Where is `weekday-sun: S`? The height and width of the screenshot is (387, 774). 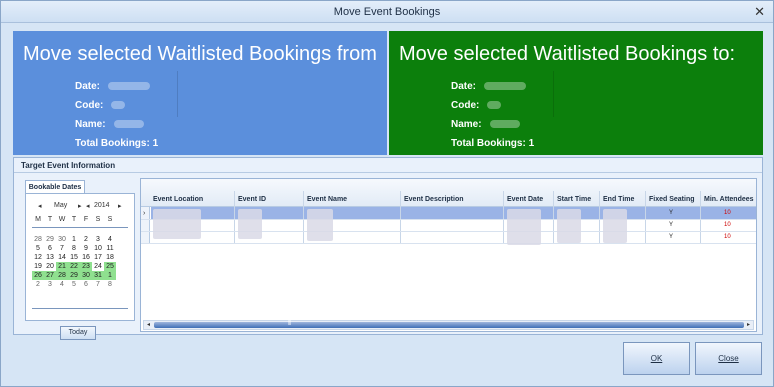
weekday-sun: S is located at coordinates (110, 219).